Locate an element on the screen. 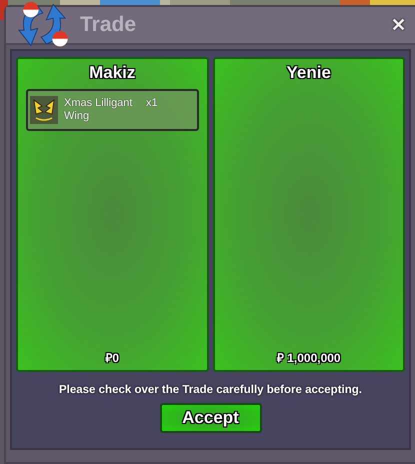 The width and height of the screenshot is (415, 464). money-amount: ₽ 1,000,000 is located at coordinates (308, 358).